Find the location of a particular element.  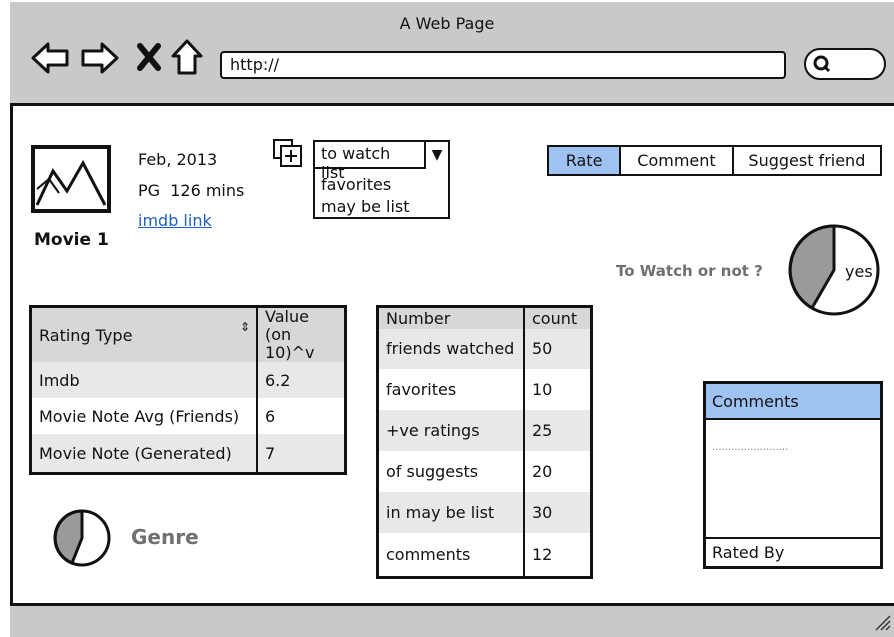

comments-header: Comments is located at coordinates (793, 402).